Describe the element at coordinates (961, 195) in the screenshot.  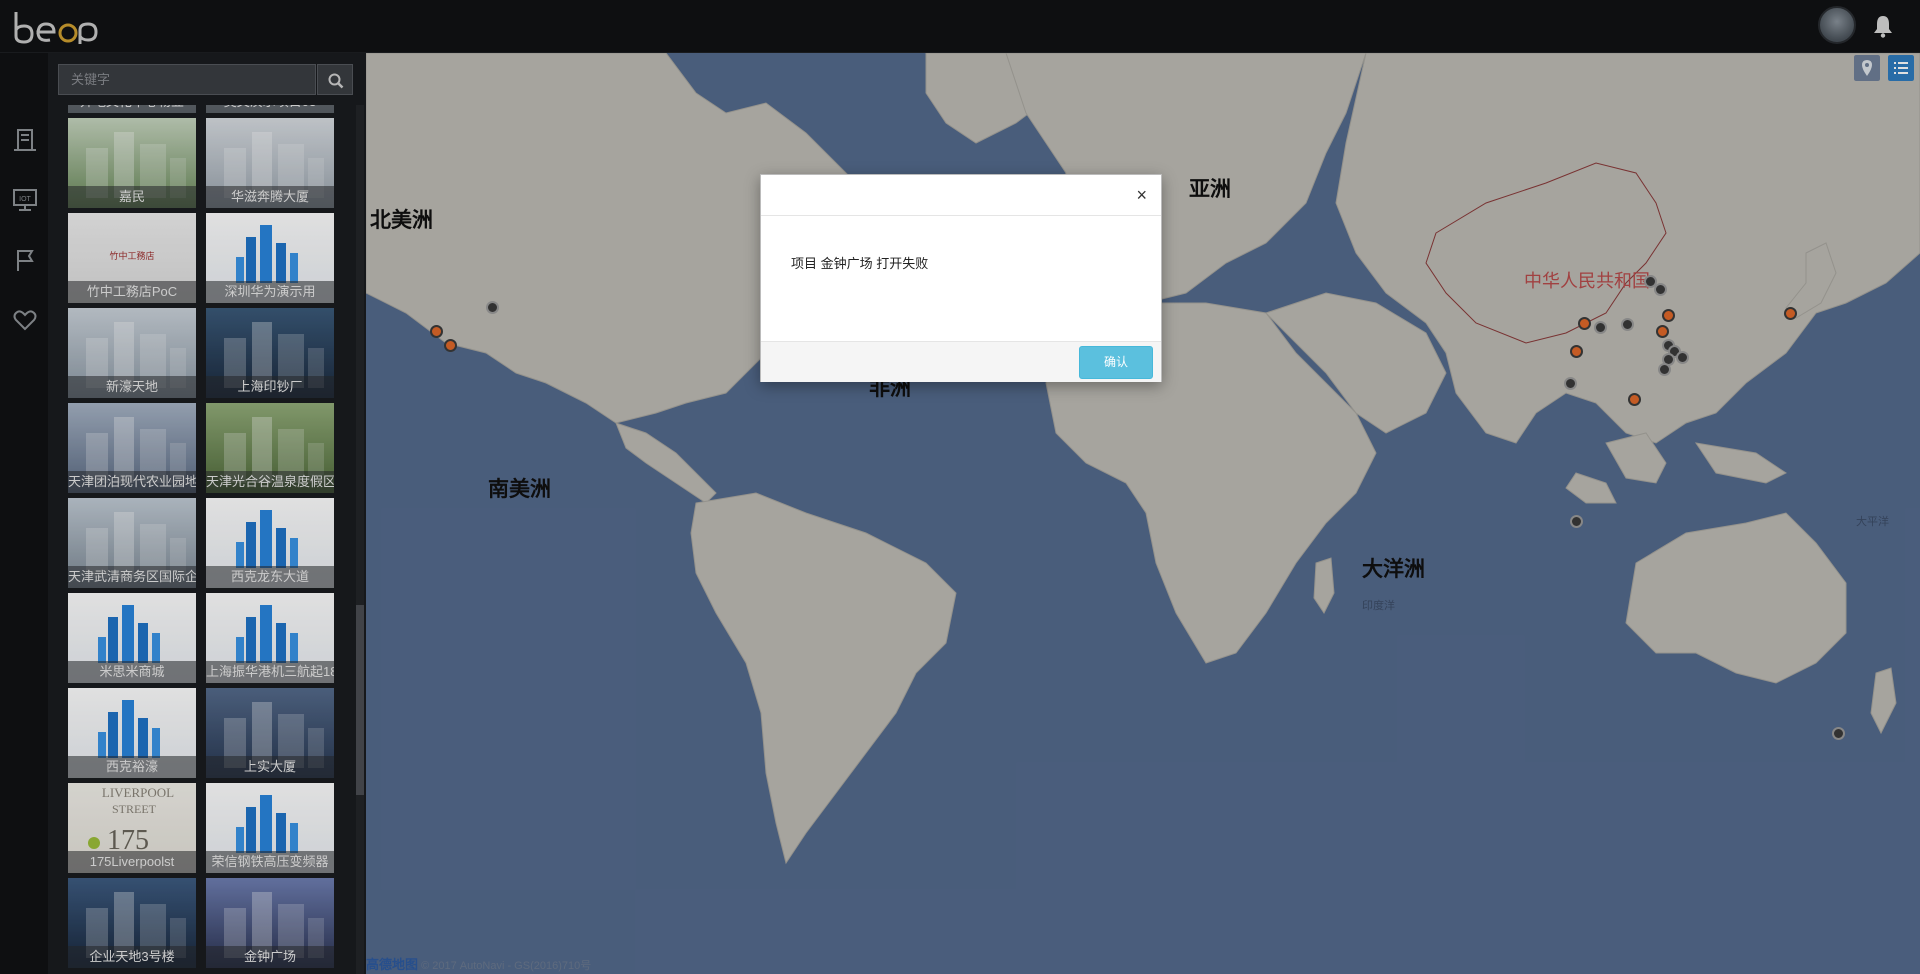
I see `dialog-header: ×` at that location.